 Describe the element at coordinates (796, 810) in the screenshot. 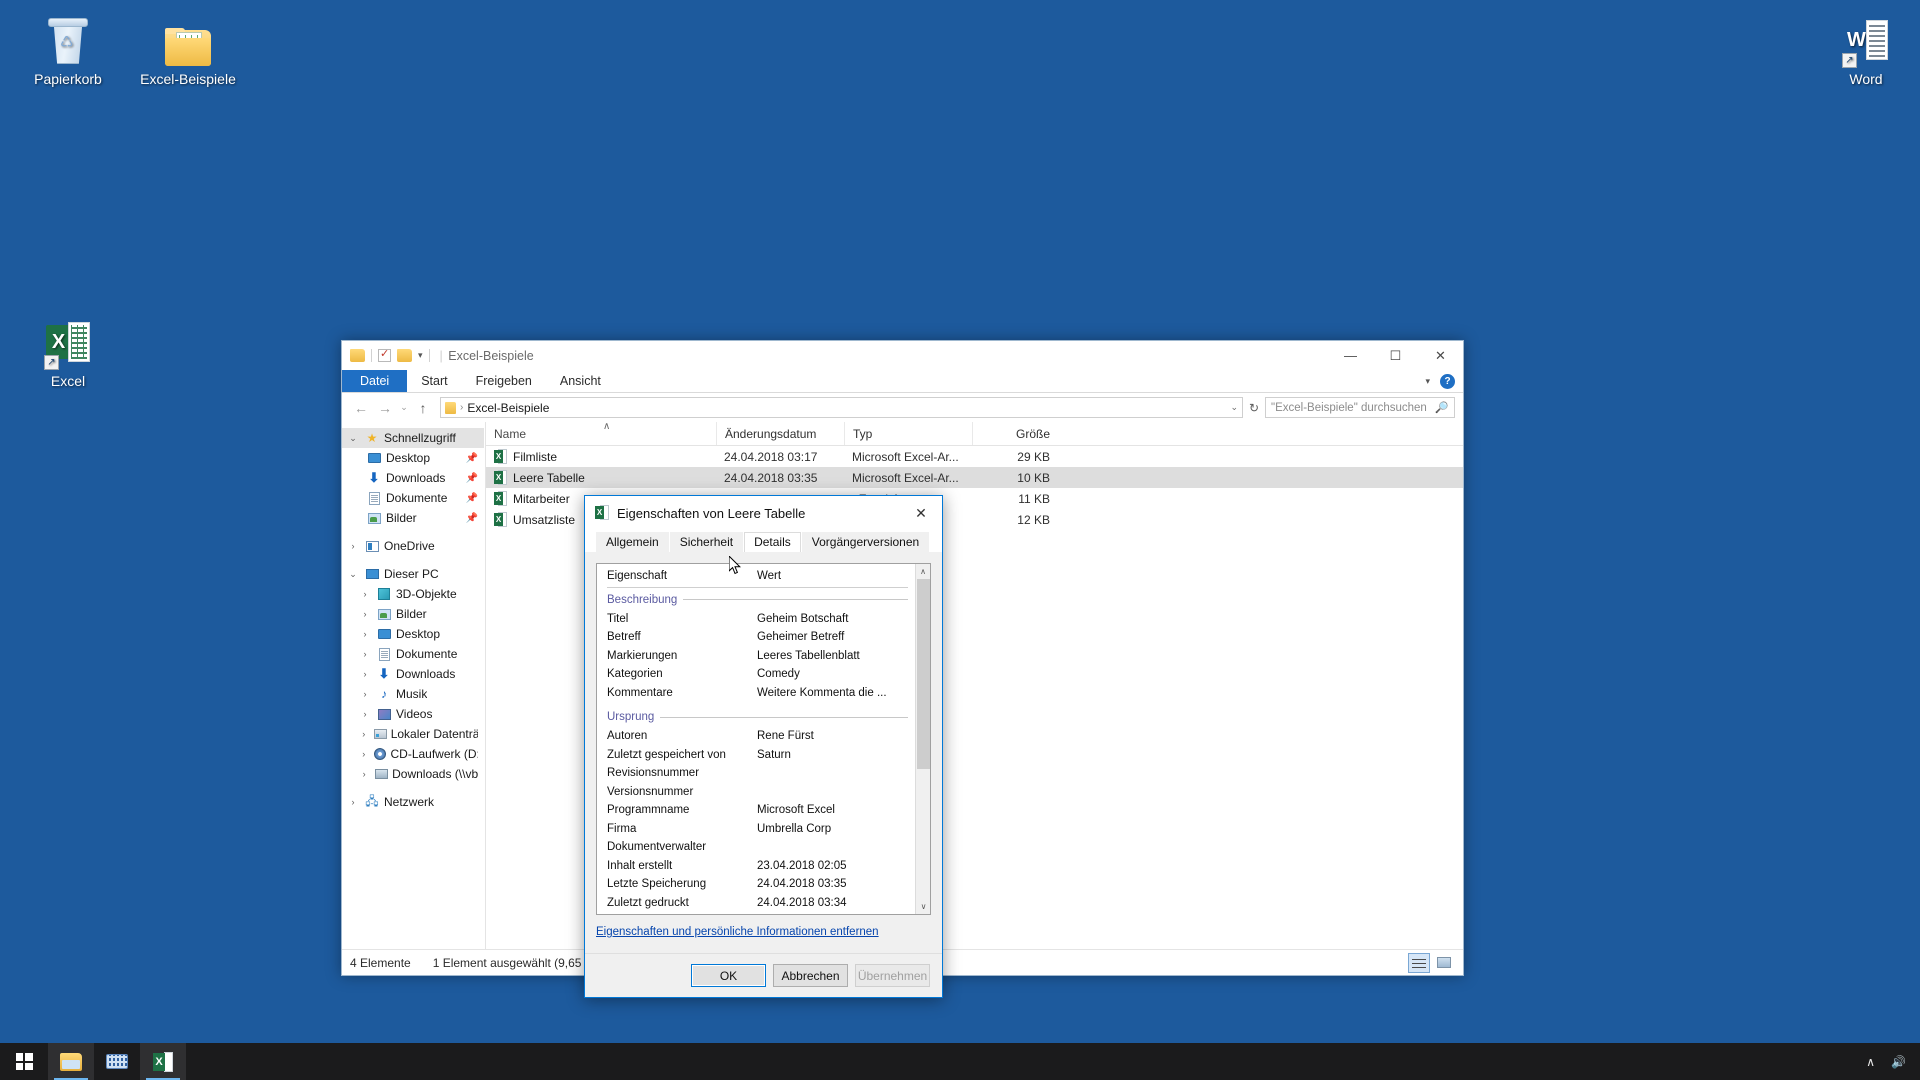

I see `property-value: Microsoft Excel` at that location.